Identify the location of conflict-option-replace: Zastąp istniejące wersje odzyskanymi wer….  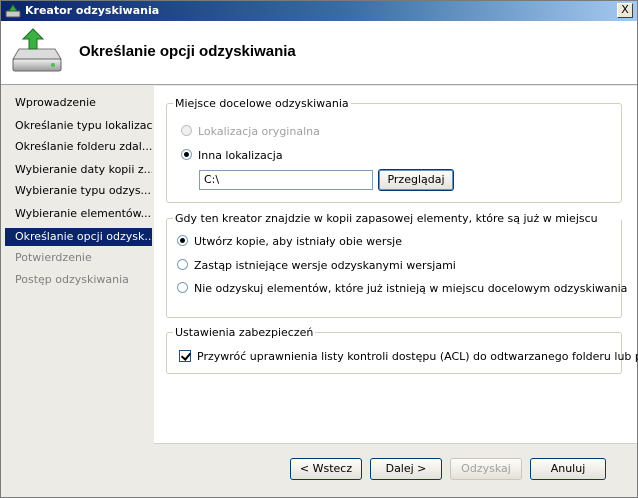
(316, 266).